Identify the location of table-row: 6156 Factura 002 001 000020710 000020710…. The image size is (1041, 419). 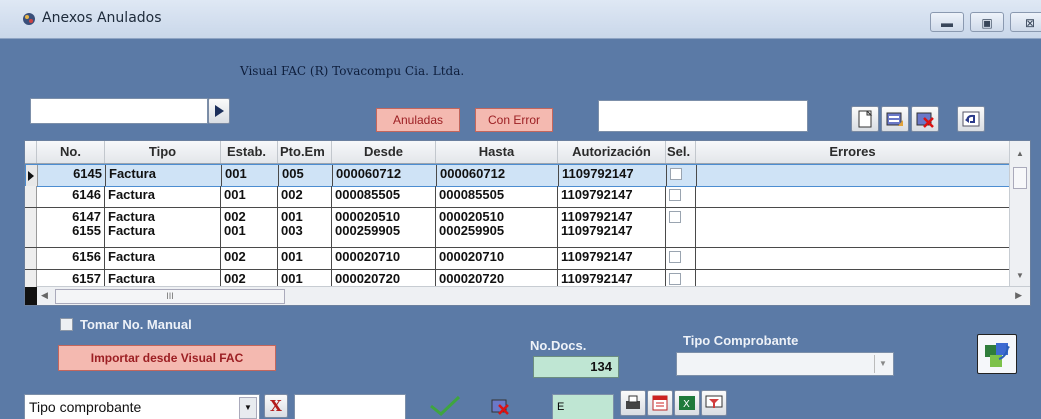
(517, 259).